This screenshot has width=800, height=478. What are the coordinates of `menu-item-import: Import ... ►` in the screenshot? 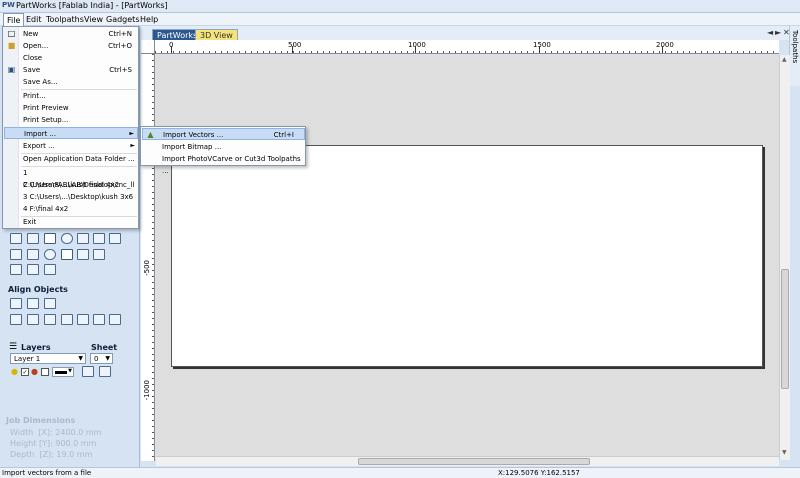 It's located at (71, 133).